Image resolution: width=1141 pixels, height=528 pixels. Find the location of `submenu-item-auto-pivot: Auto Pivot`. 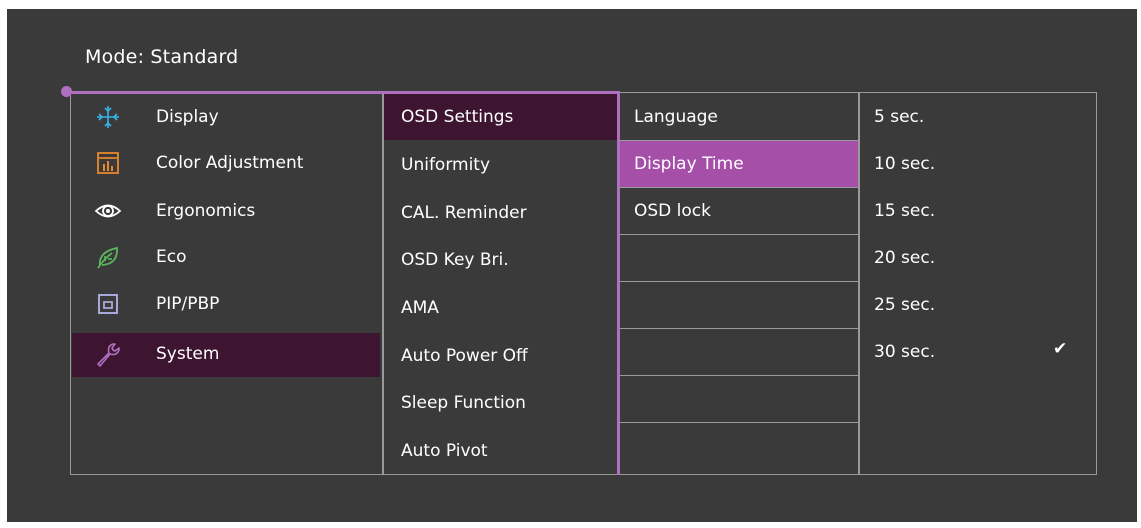

submenu-item-auto-pivot: Auto Pivot is located at coordinates (500, 451).